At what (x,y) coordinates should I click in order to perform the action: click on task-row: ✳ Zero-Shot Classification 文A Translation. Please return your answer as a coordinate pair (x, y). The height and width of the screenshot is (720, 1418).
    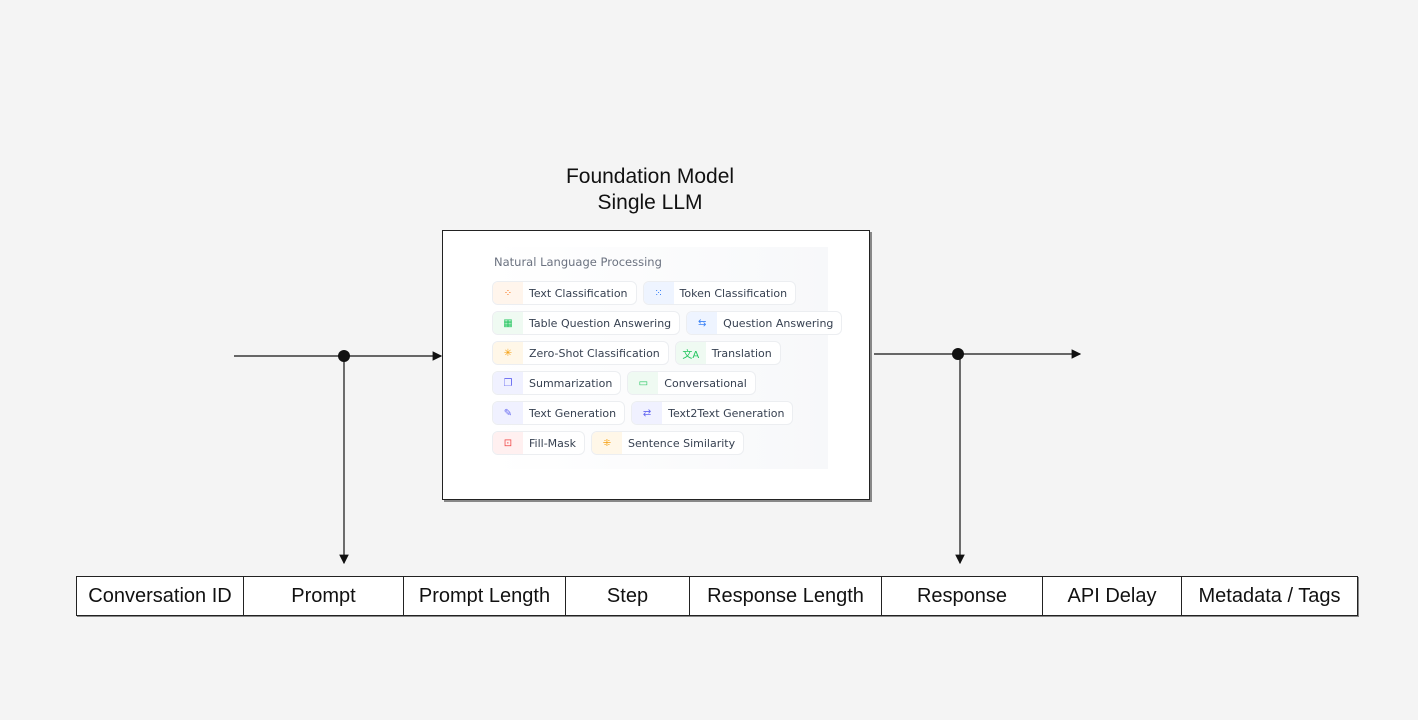
    Looking at the image, I should click on (667, 353).